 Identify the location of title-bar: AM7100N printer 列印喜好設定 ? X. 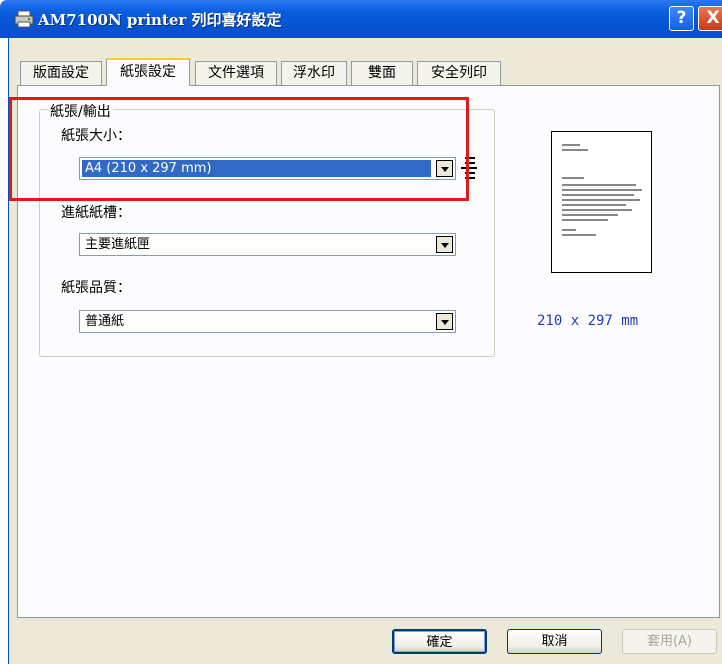
(361, 19).